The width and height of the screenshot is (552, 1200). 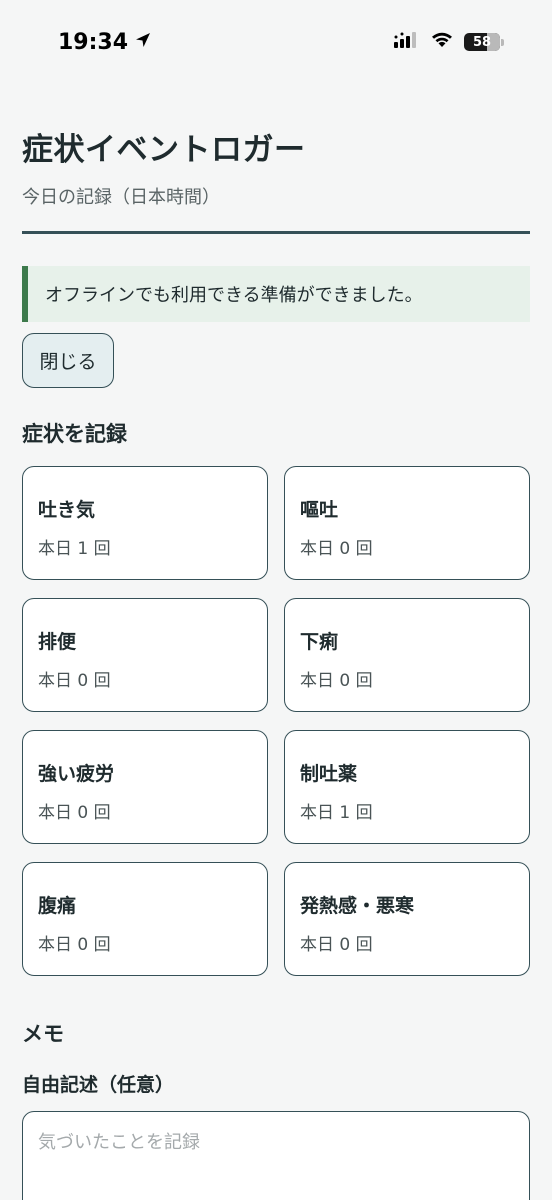 What do you see at coordinates (319, 510) in the screenshot?
I see `symptom-name: 嘔吐` at bounding box center [319, 510].